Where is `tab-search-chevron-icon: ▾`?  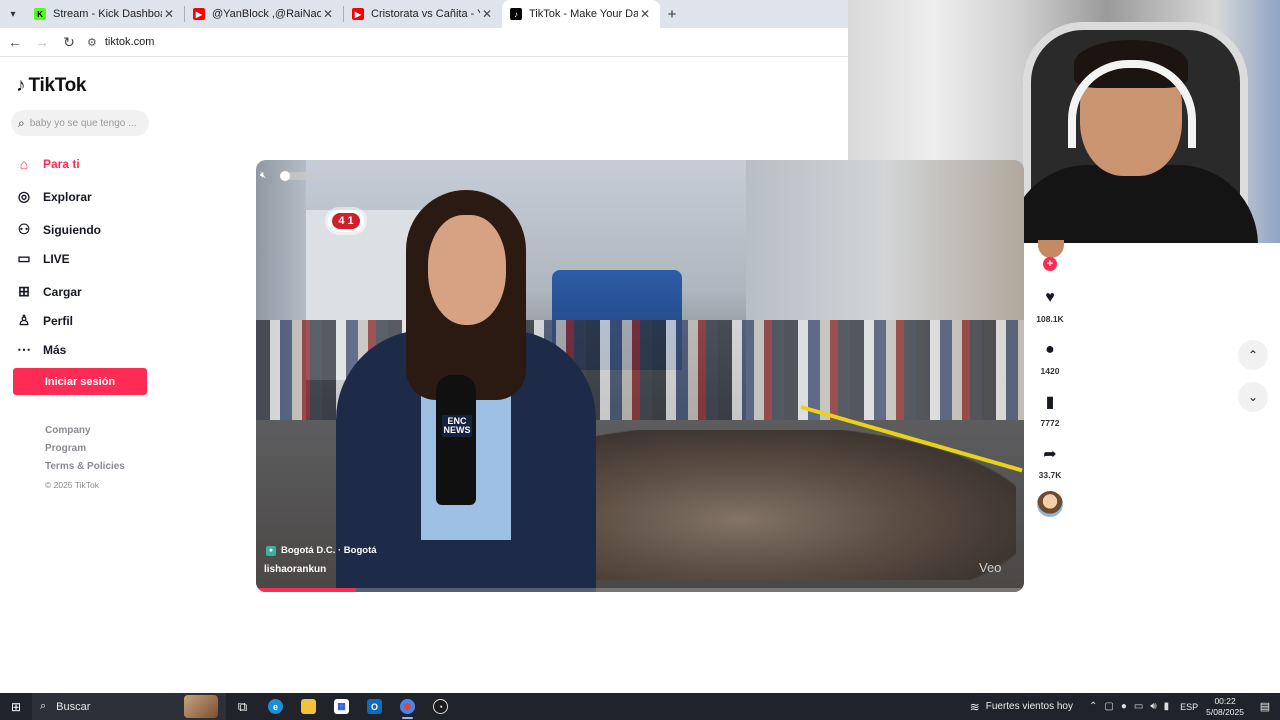 tab-search-chevron-icon: ▾ is located at coordinates (13, 14).